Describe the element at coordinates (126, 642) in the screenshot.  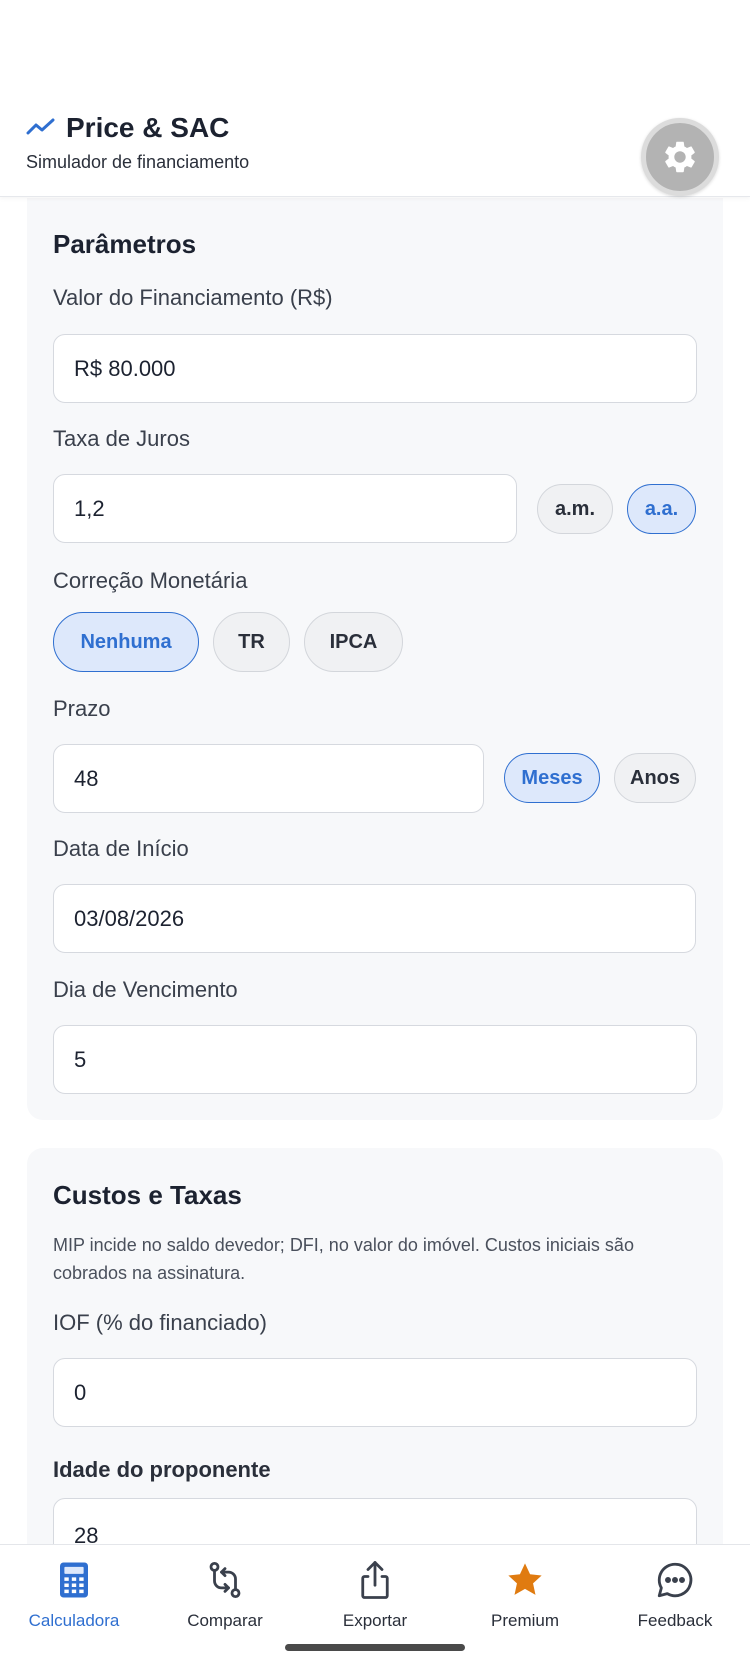
I see `correcao-nenhuma-option: Nenhuma` at that location.